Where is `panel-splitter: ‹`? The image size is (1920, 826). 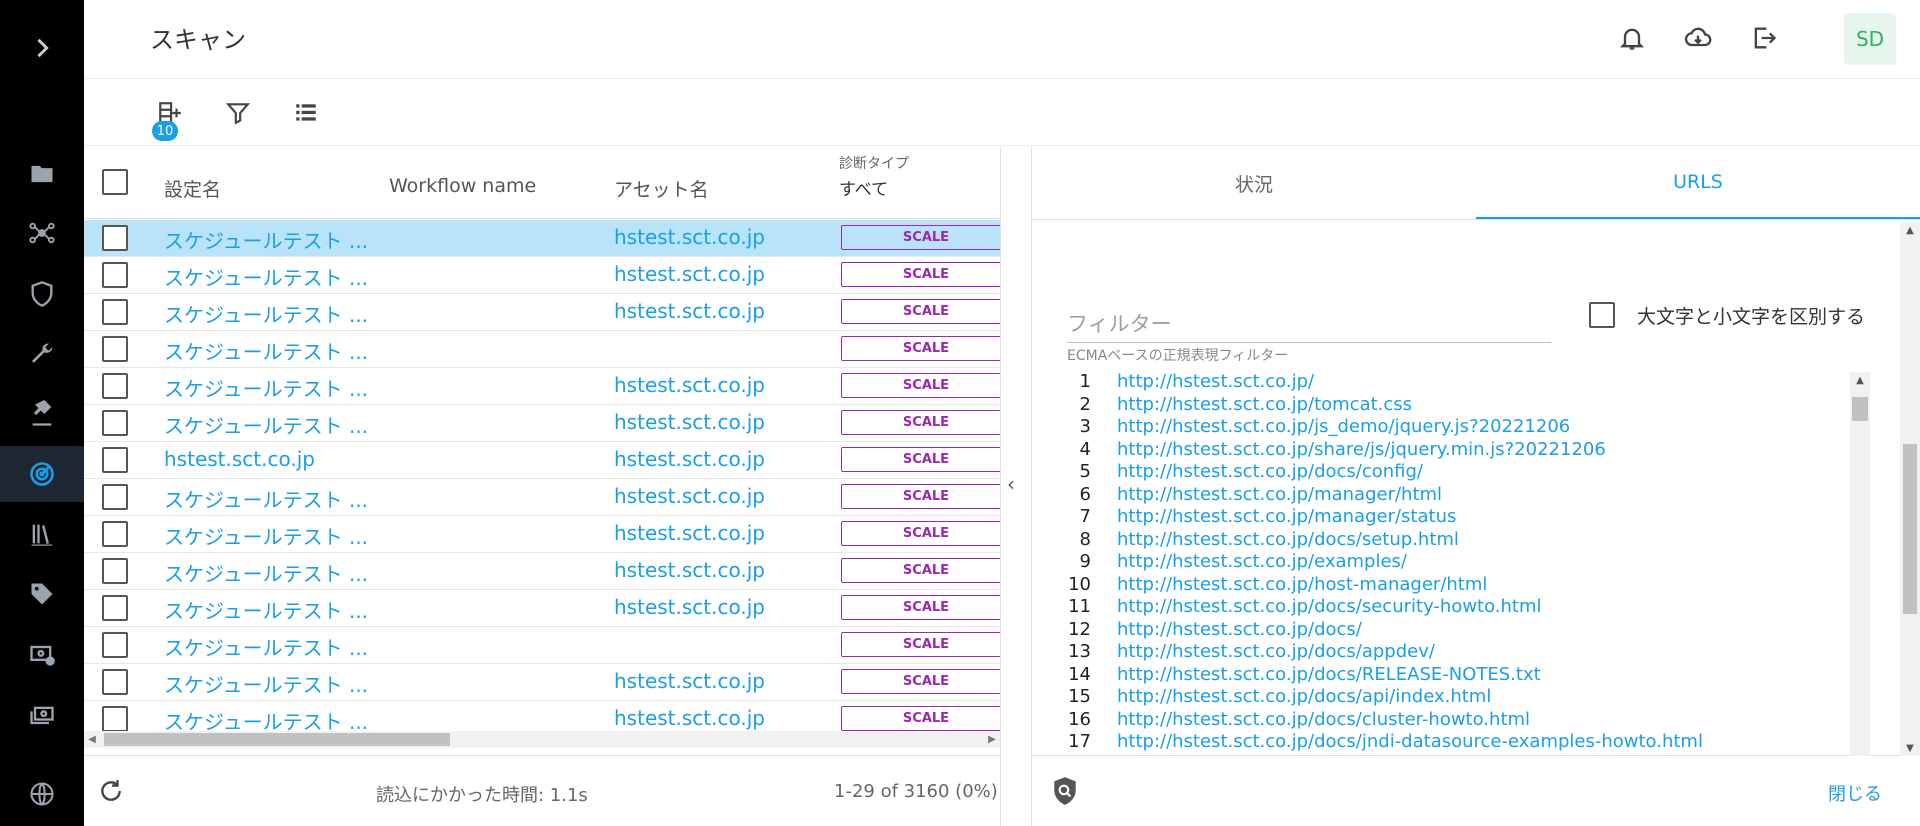 panel-splitter: ‹ is located at coordinates (1016, 486).